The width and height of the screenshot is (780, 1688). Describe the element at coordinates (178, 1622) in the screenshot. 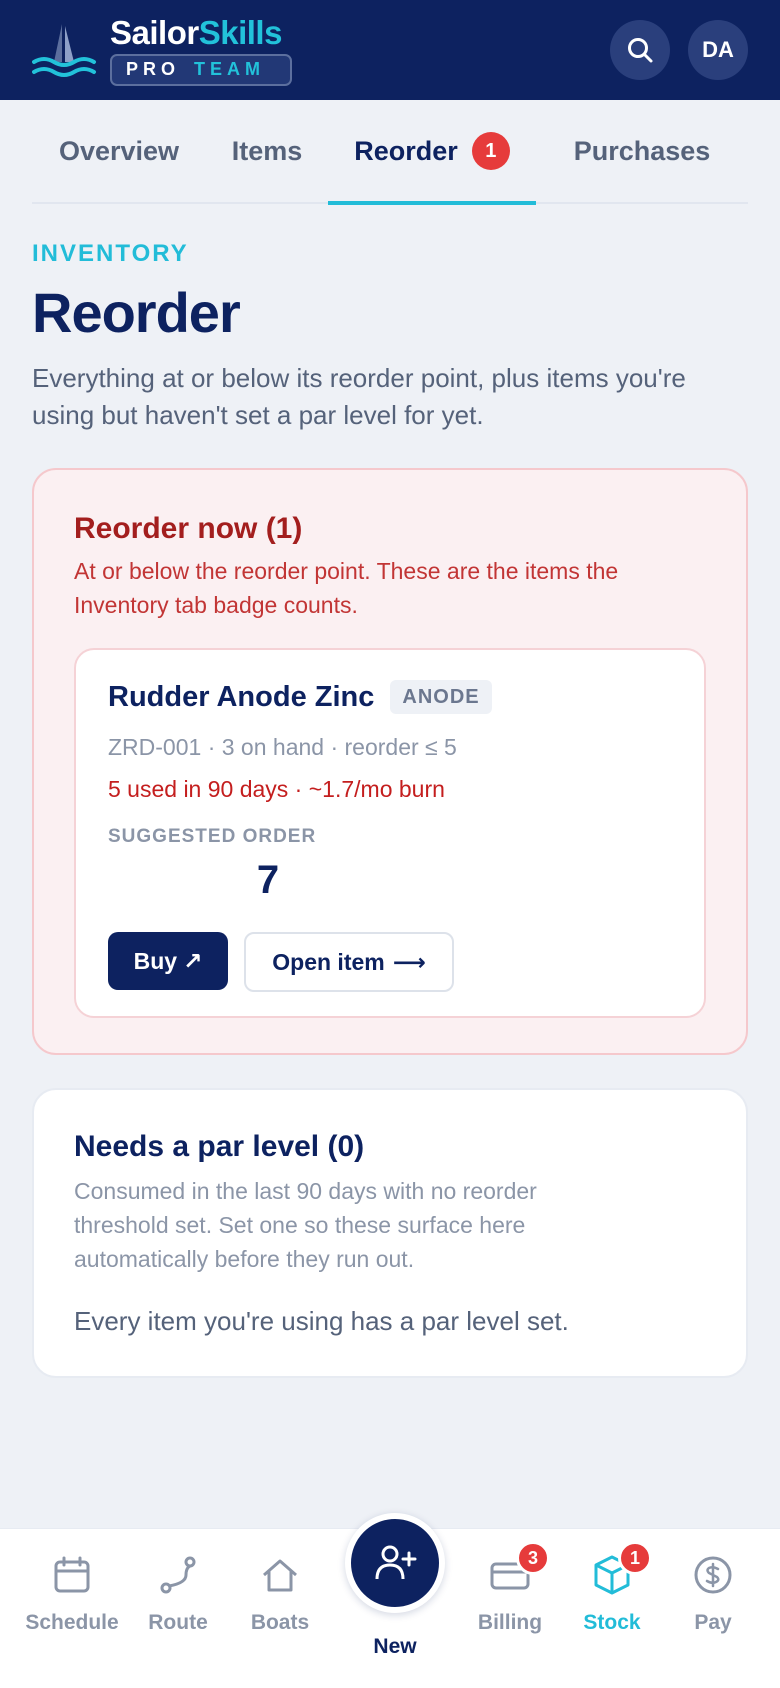

I see `nav-label: Route` at that location.